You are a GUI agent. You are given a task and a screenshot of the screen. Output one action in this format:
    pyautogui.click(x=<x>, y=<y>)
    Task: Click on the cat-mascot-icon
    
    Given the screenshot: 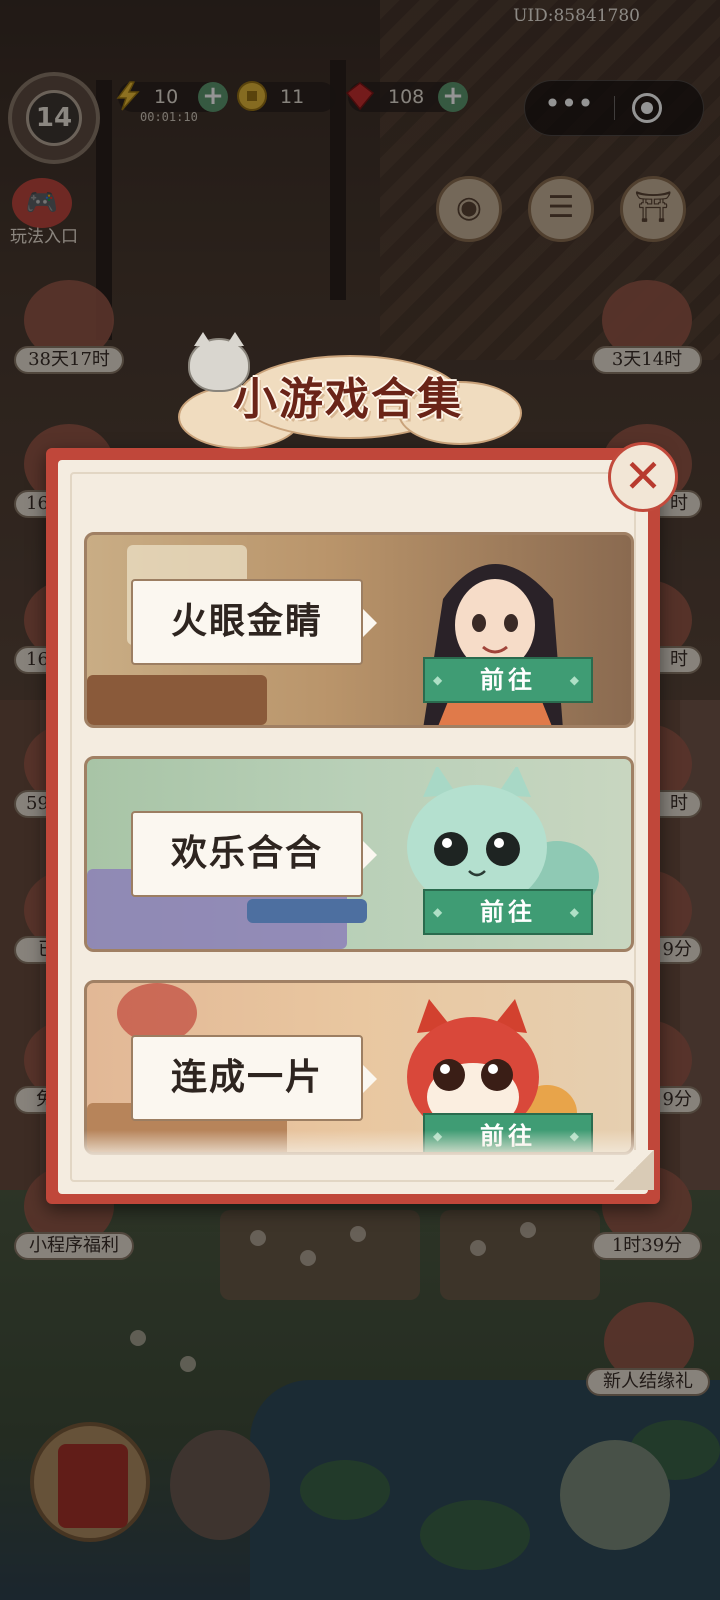 What is the action you would take?
    pyautogui.click(x=219, y=362)
    